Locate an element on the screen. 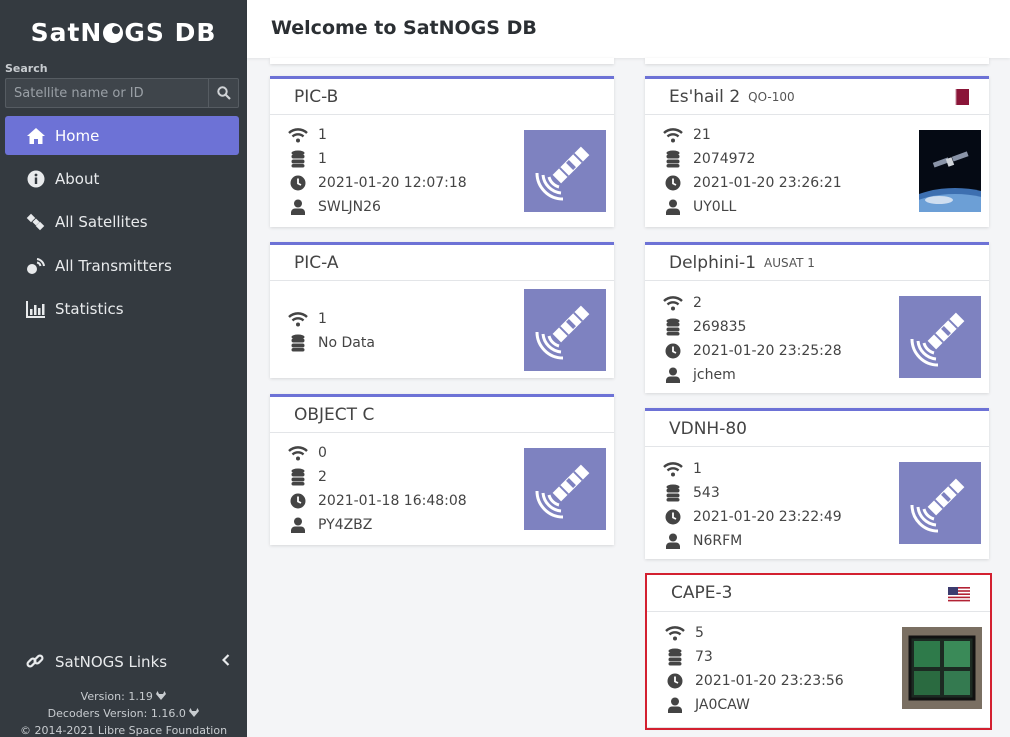 This screenshot has width=1010, height=737. user-stat: N6RFM is located at coordinates (702, 541).